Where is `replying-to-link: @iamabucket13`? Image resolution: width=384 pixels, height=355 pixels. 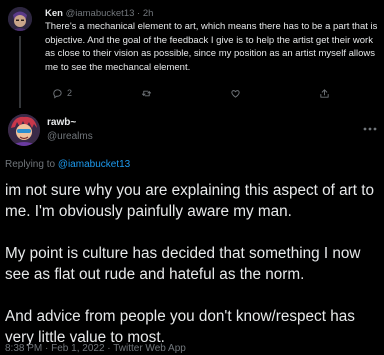
replying-to-link: @iamabucket13 is located at coordinates (94, 164).